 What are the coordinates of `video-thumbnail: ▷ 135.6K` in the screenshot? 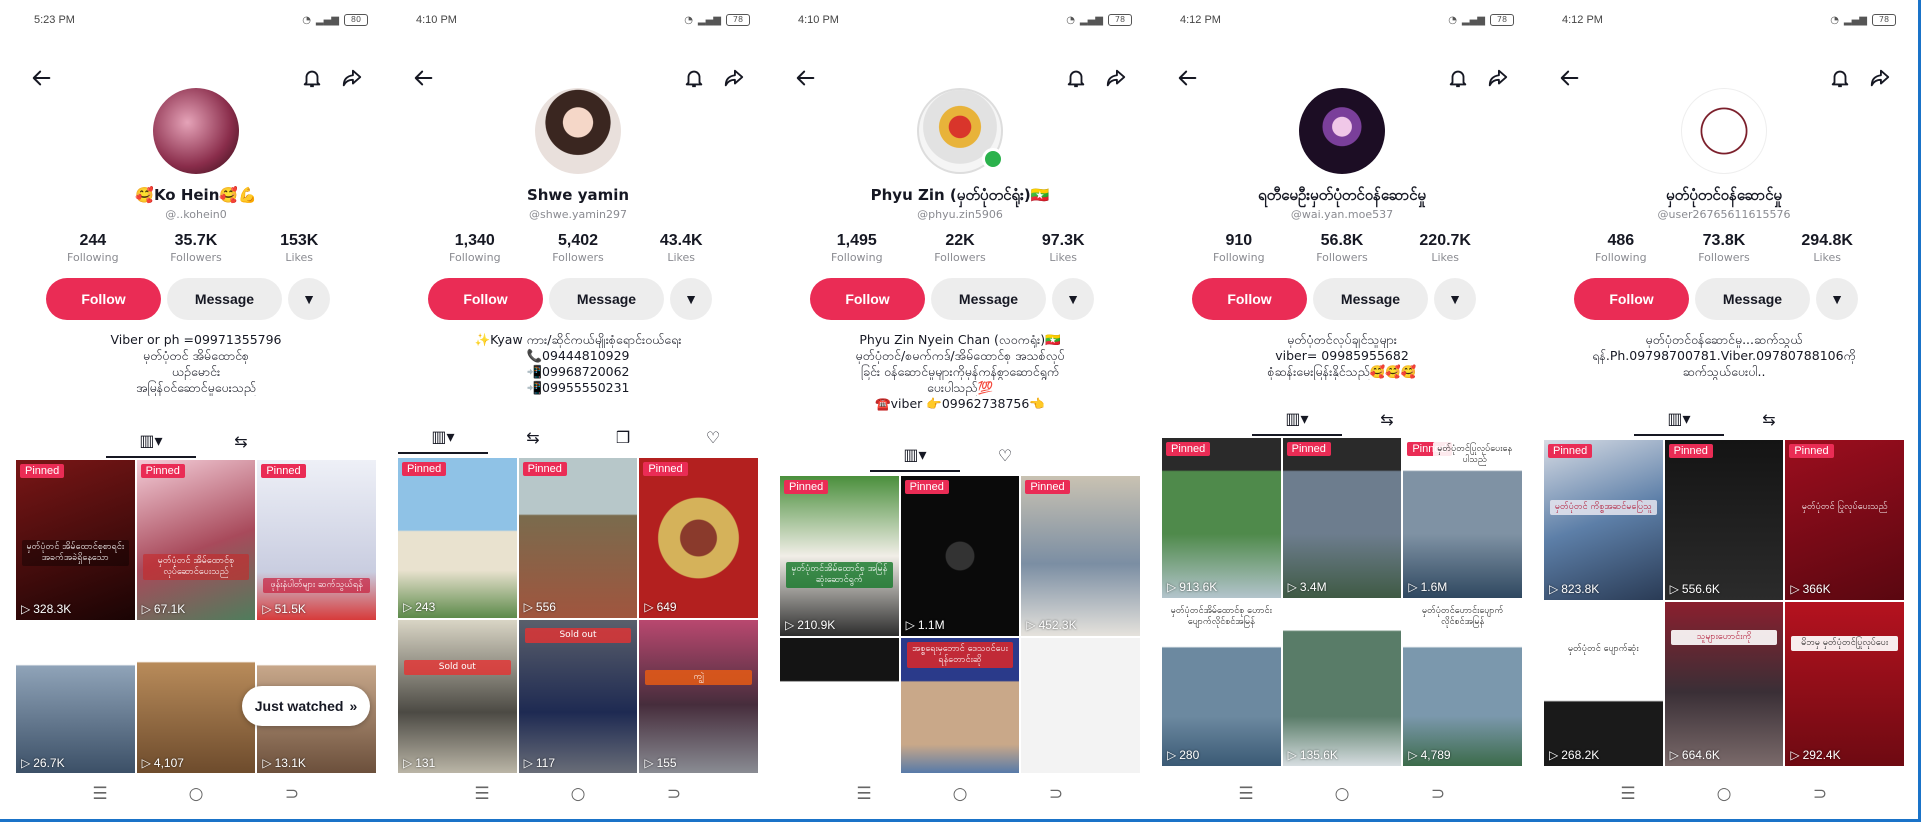 It's located at (1342, 683).